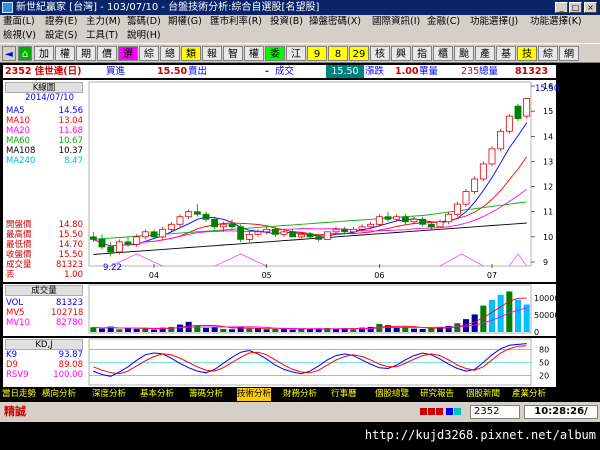 This screenshot has height=450, width=600. Describe the element at coordinates (548, 212) in the screenshot. I see `y-tick-label: 11` at that location.